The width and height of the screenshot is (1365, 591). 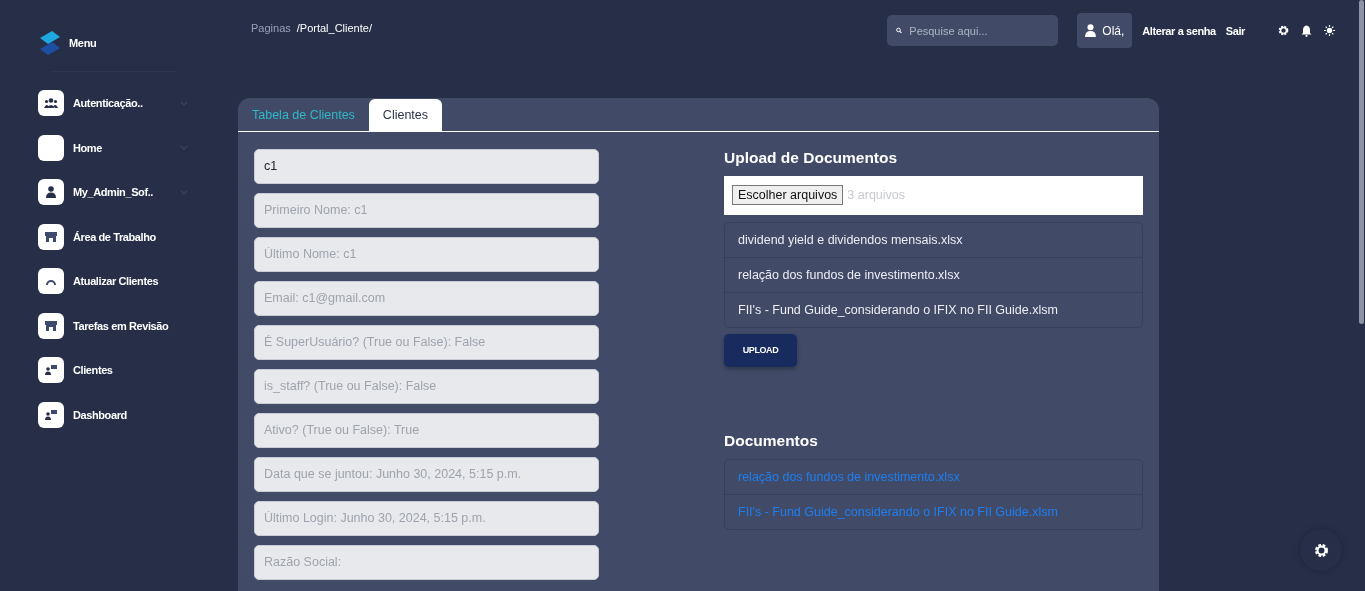 What do you see at coordinates (113, 281) in the screenshot?
I see `sidebar-item: Atualizar Clientes` at bounding box center [113, 281].